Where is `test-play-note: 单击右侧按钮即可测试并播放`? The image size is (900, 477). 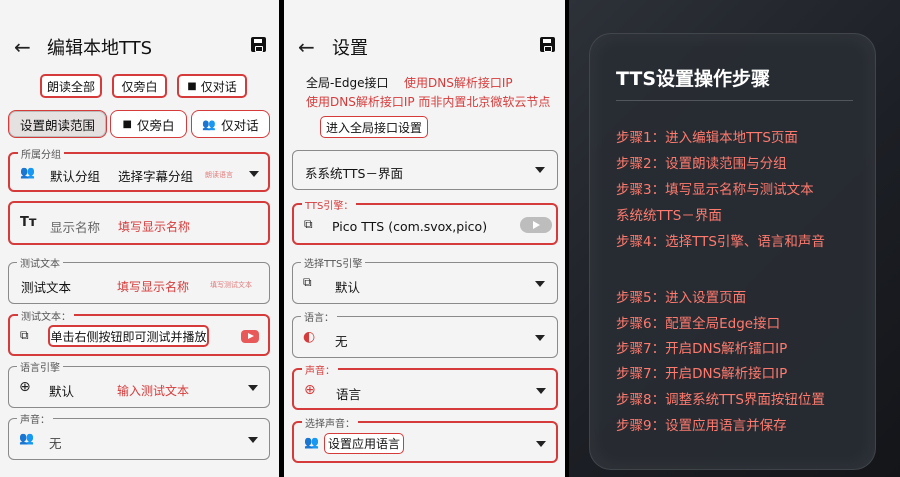
test-play-note: 单击右侧按钮即可测试并播放 is located at coordinates (128, 336).